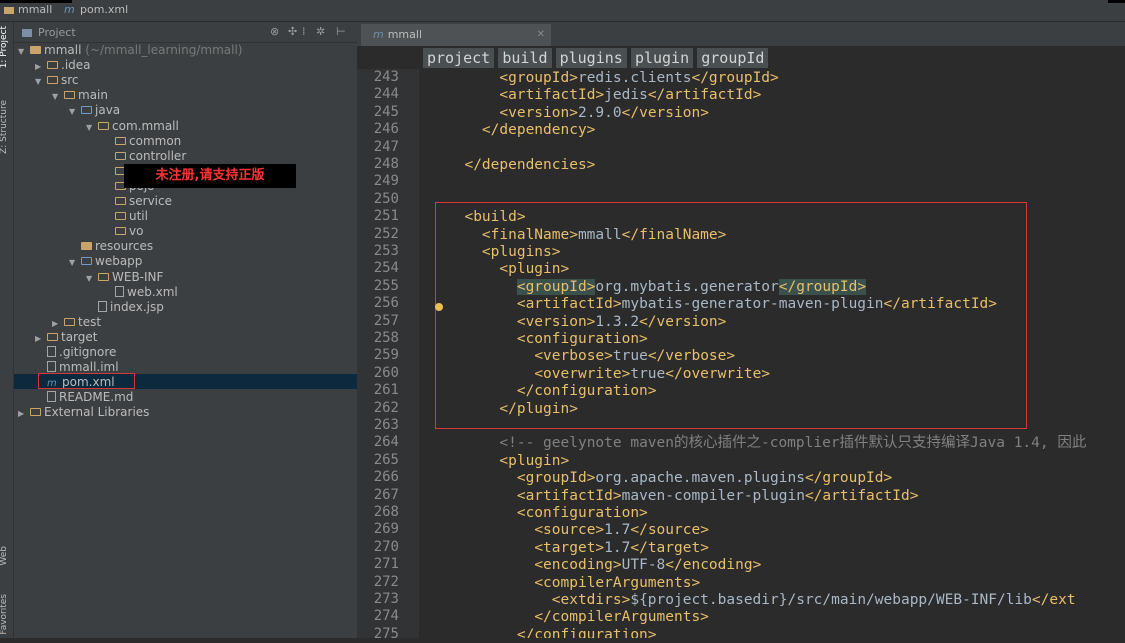  What do you see at coordinates (144, 156) in the screenshot?
I see `tree-node: controller` at bounding box center [144, 156].